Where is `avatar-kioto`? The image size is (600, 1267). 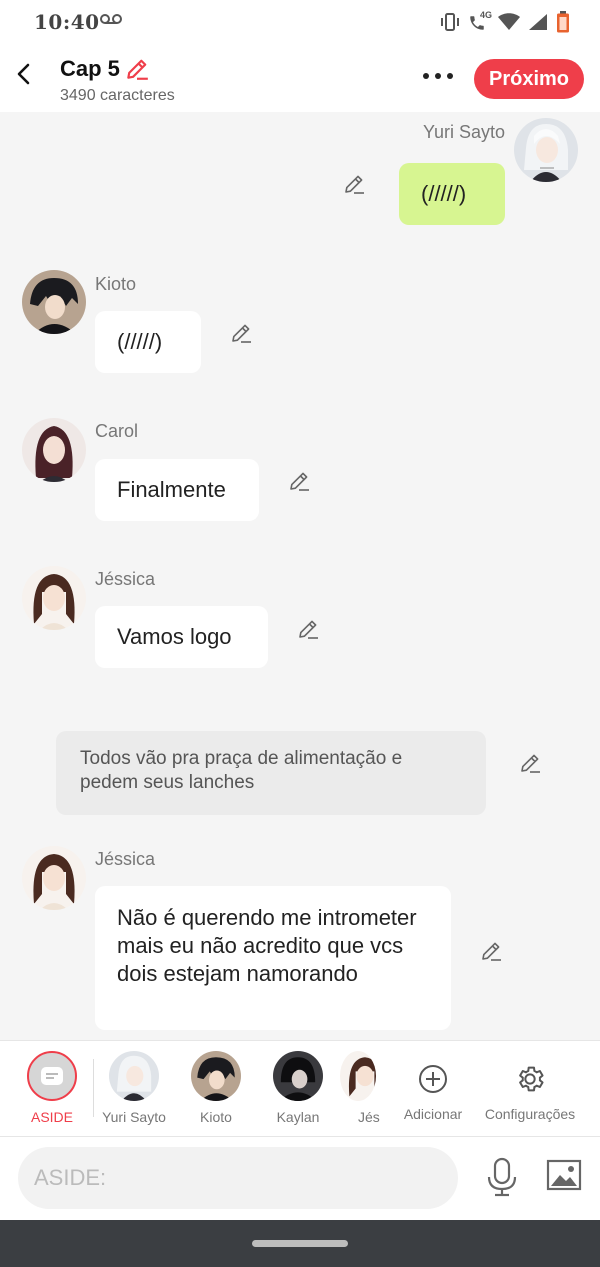 avatar-kioto is located at coordinates (54, 302).